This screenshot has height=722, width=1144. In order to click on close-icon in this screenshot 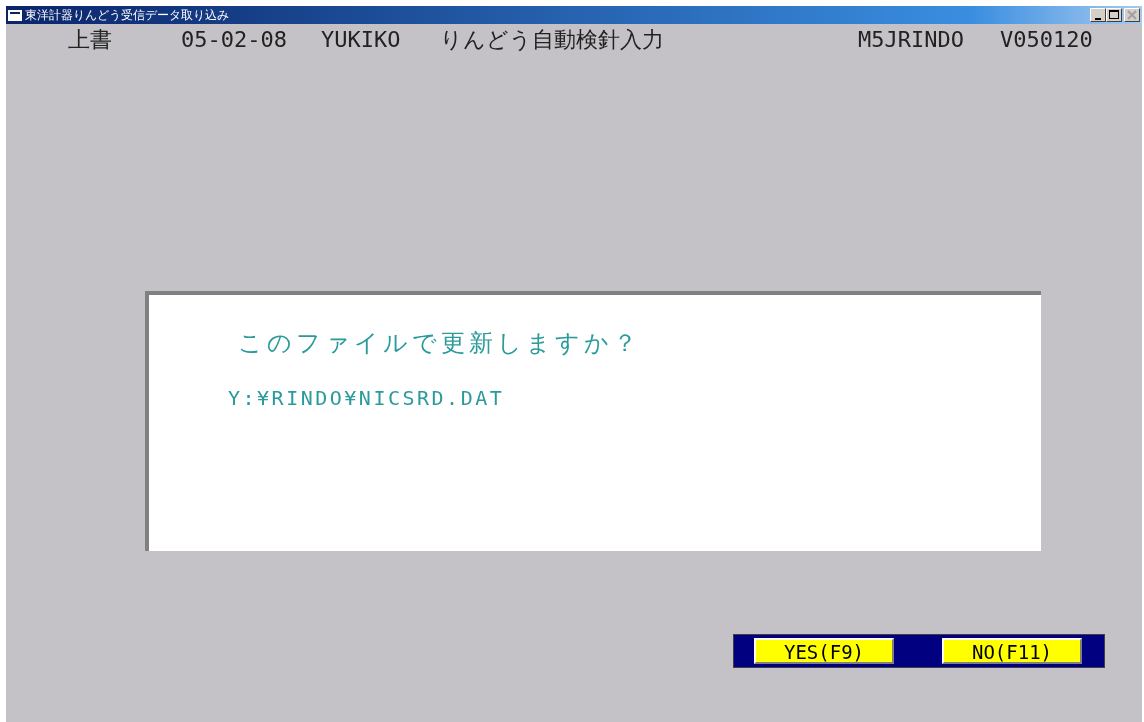, I will do `click(1132, 15)`.